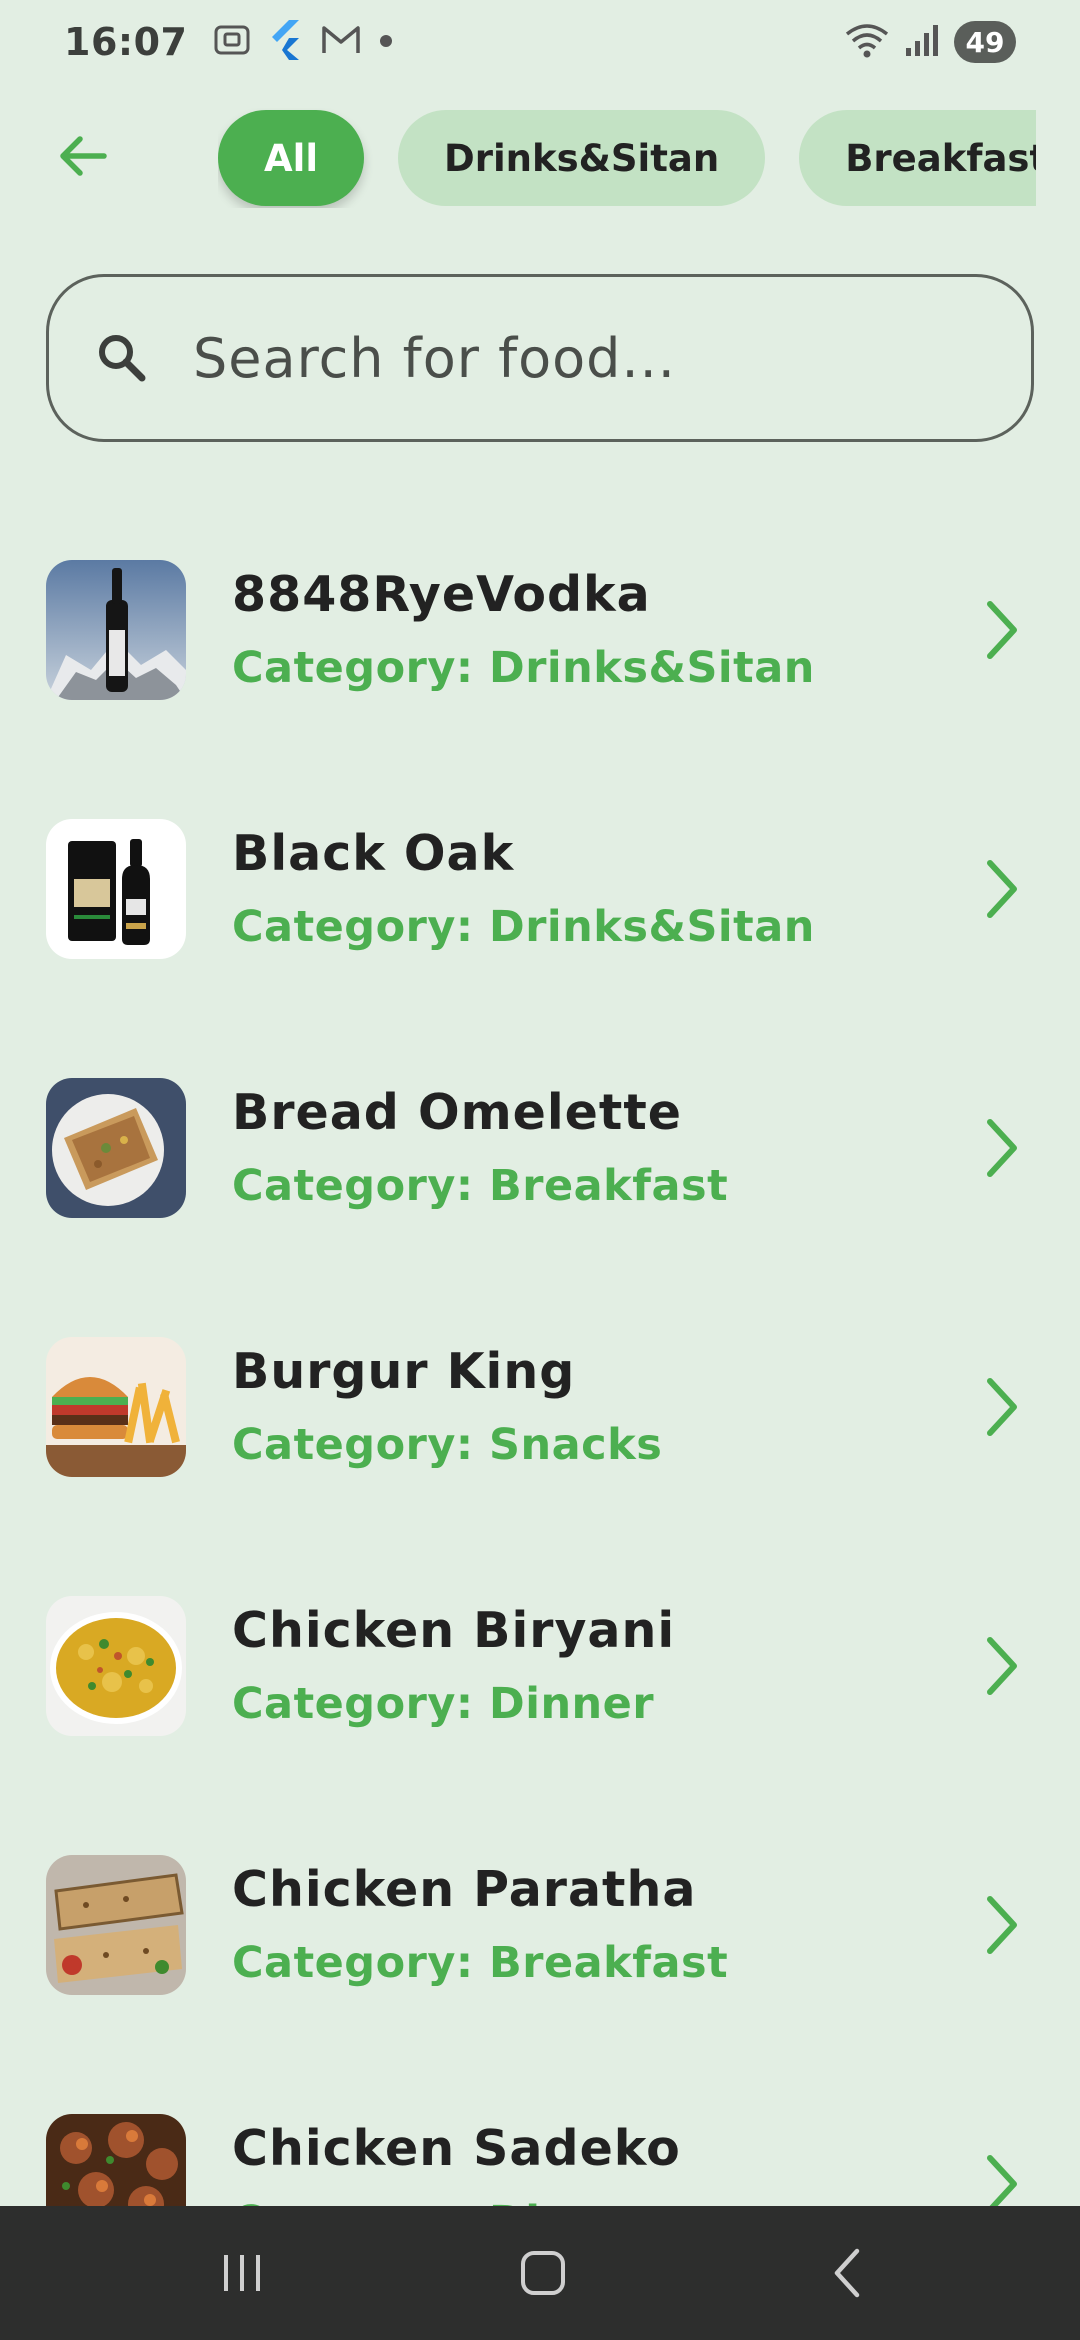 This screenshot has height=2340, width=1080. What do you see at coordinates (464, 1889) in the screenshot?
I see `food-name: Chicken Paratha` at bounding box center [464, 1889].